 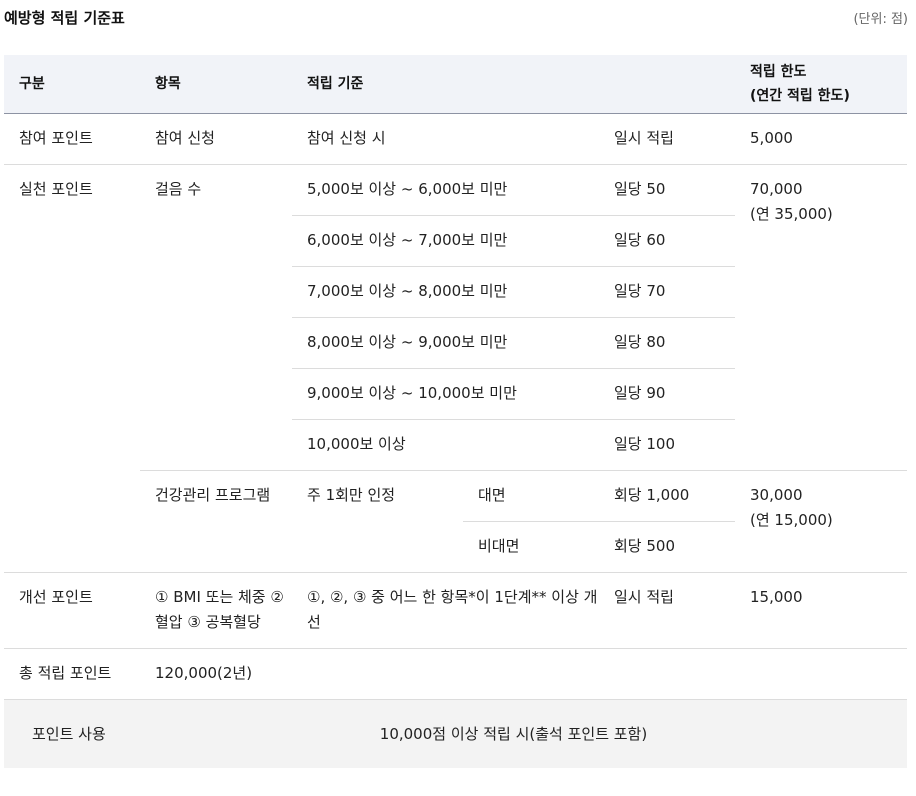 I want to click on steps-limit-annual: (연 35,000), so click(x=791, y=214).